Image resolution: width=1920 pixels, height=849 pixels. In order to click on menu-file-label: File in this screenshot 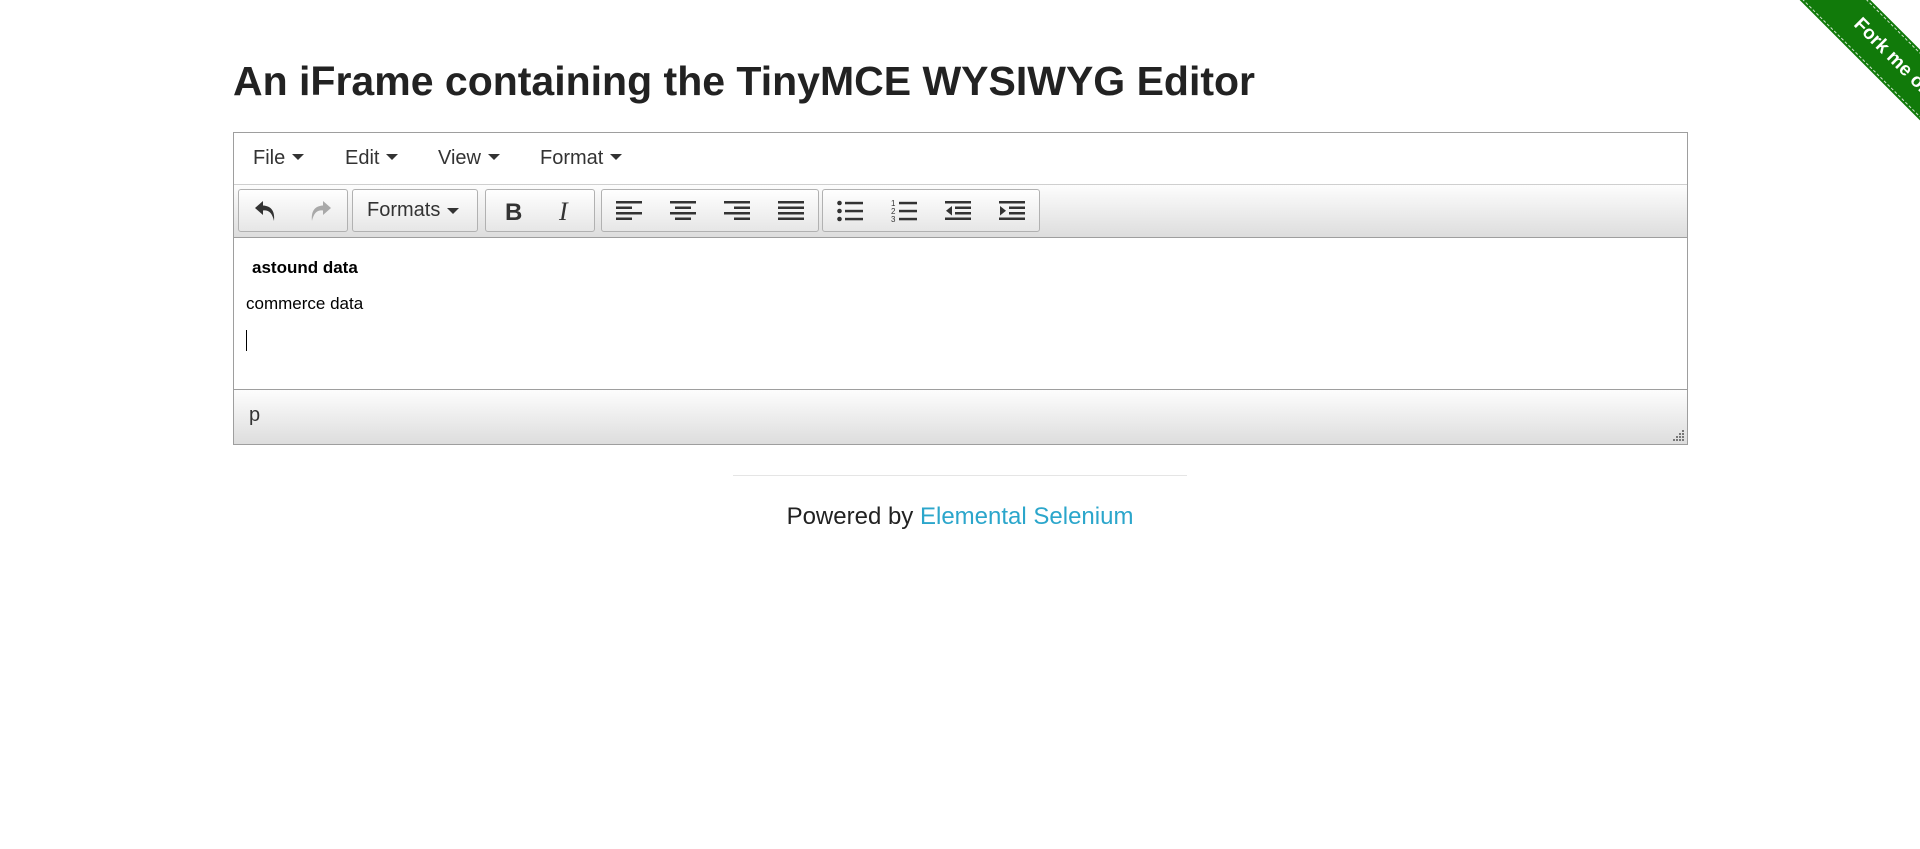, I will do `click(269, 158)`.